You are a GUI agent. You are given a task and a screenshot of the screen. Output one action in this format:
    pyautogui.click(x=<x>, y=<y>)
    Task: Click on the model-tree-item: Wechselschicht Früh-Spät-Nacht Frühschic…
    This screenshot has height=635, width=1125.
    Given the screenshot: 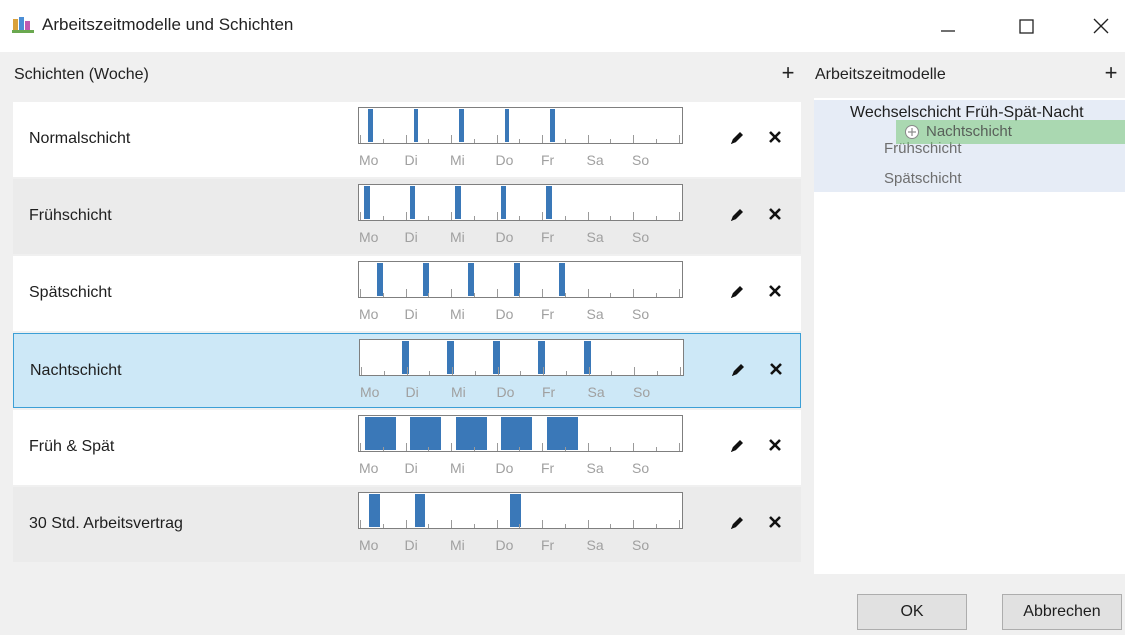 What is the action you would take?
    pyautogui.click(x=969, y=146)
    